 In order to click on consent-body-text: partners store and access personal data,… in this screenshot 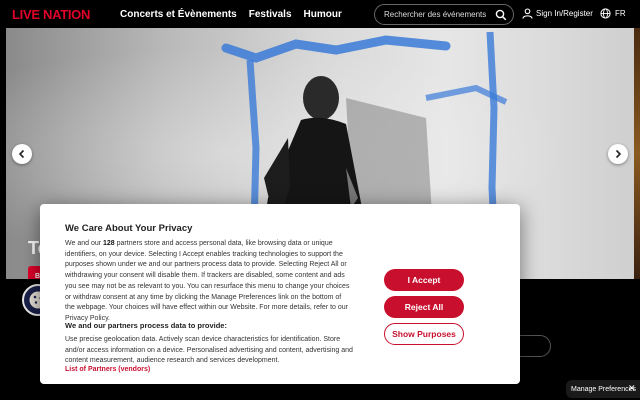, I will do `click(207, 281)`.